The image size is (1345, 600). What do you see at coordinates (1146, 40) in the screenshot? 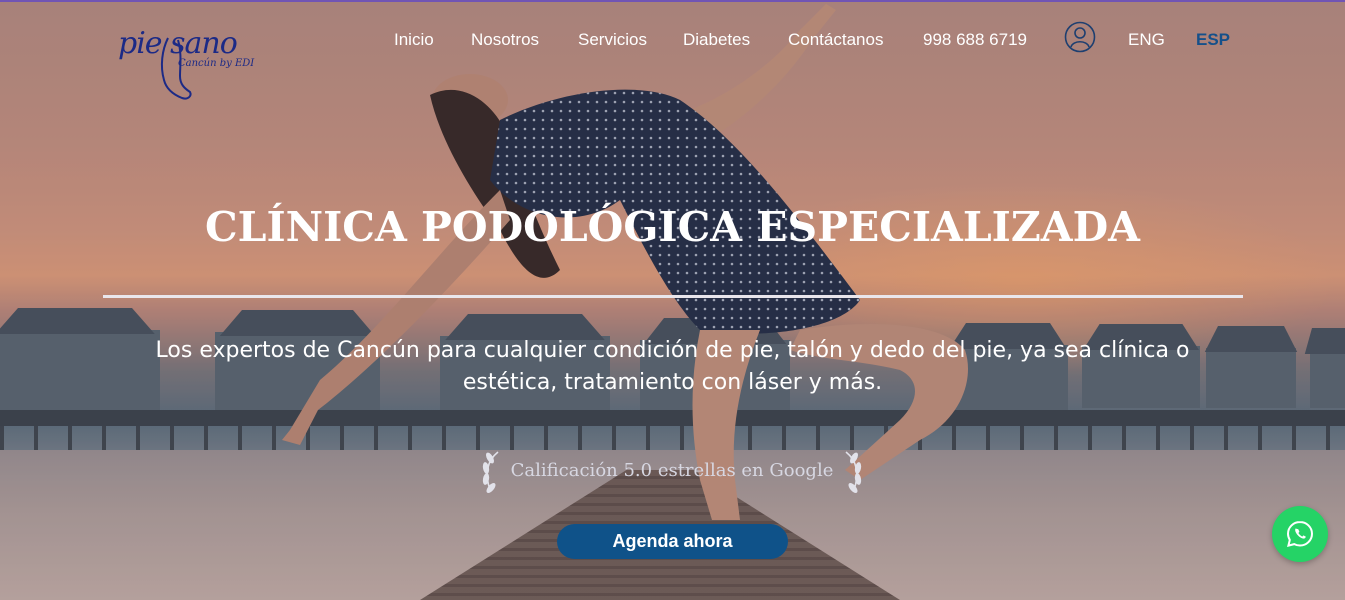
I see `lang-eng: ENG` at bounding box center [1146, 40].